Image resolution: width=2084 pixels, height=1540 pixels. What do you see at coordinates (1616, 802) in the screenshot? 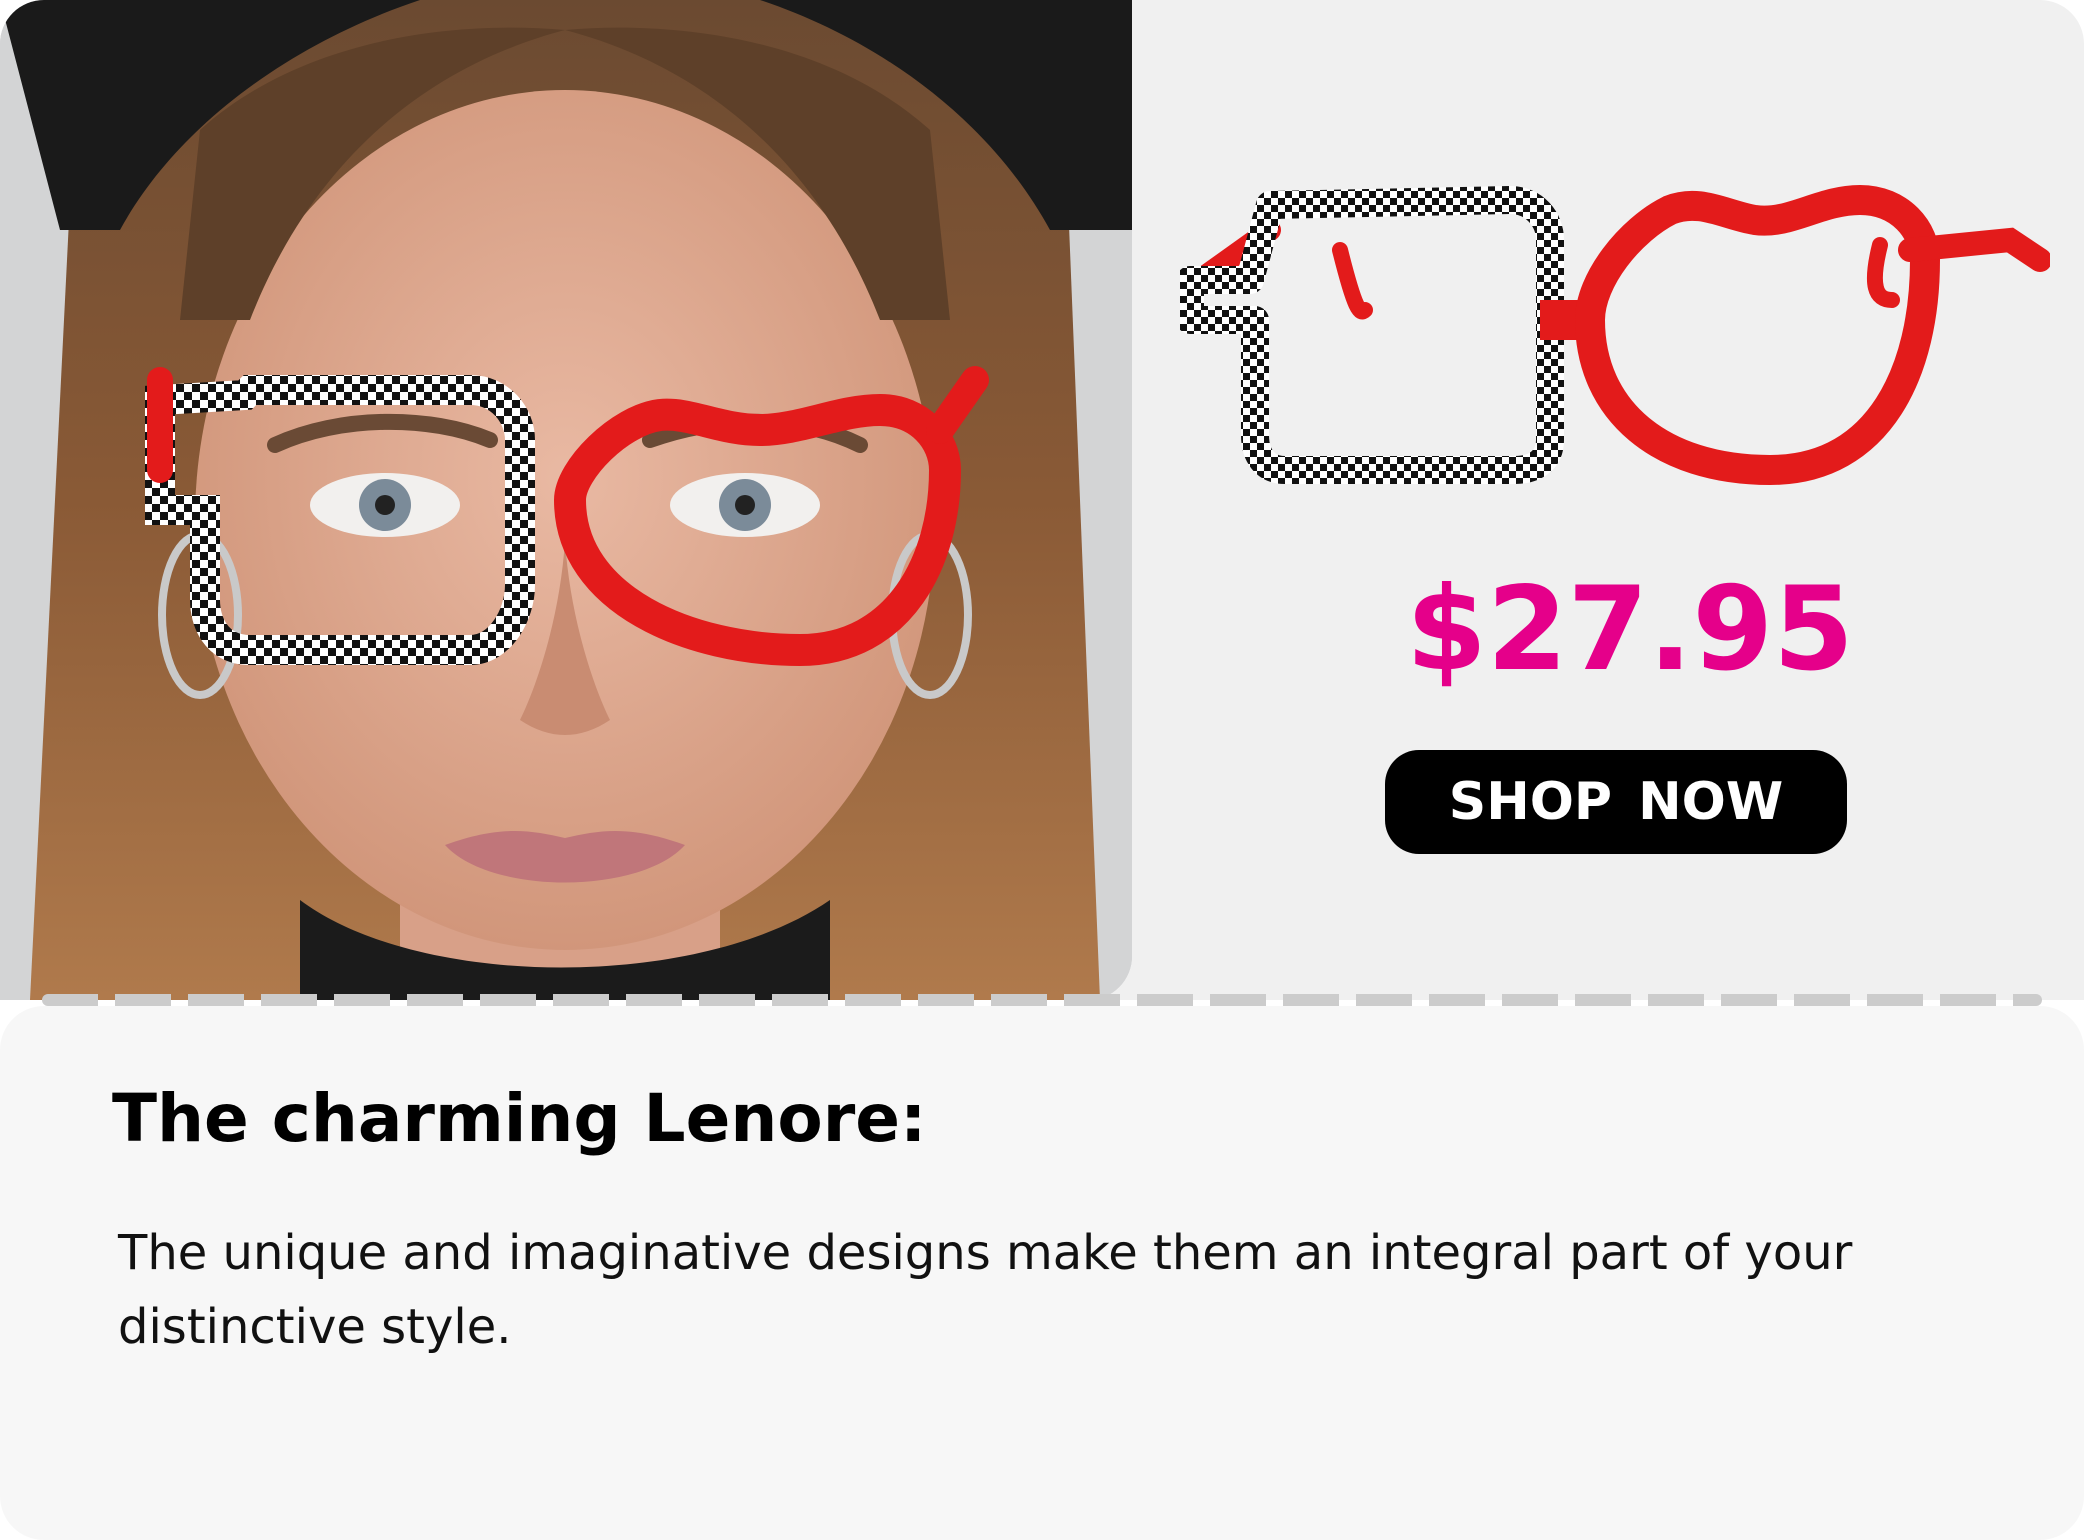
I see `shop-now-button: SHOP NOW` at bounding box center [1616, 802].